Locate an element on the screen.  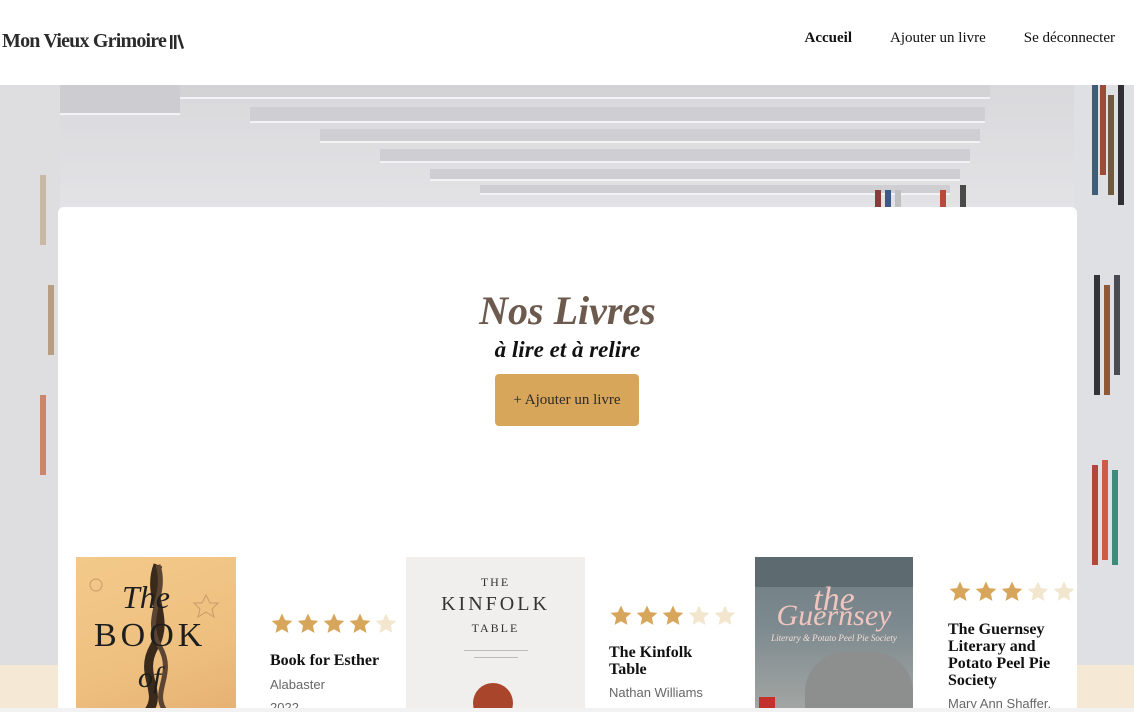
cover-word-guernsey: Guernsey is located at coordinates (834, 615).